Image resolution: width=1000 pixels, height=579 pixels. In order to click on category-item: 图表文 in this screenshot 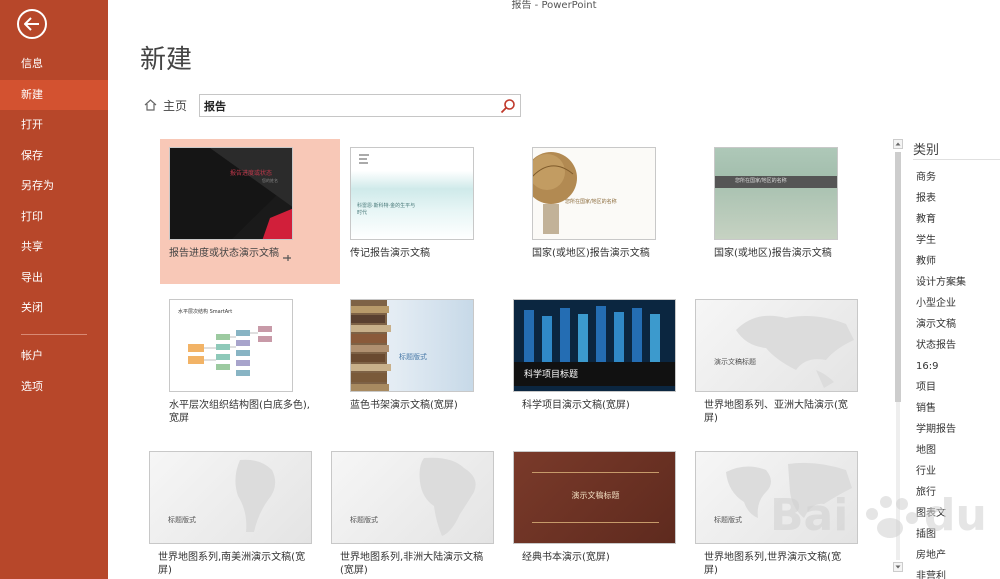, I will do `click(931, 514)`.